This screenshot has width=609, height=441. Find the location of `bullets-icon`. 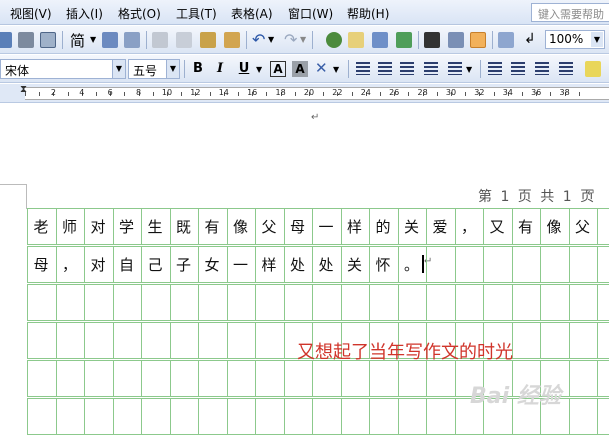

bullets-icon is located at coordinates (518, 68).